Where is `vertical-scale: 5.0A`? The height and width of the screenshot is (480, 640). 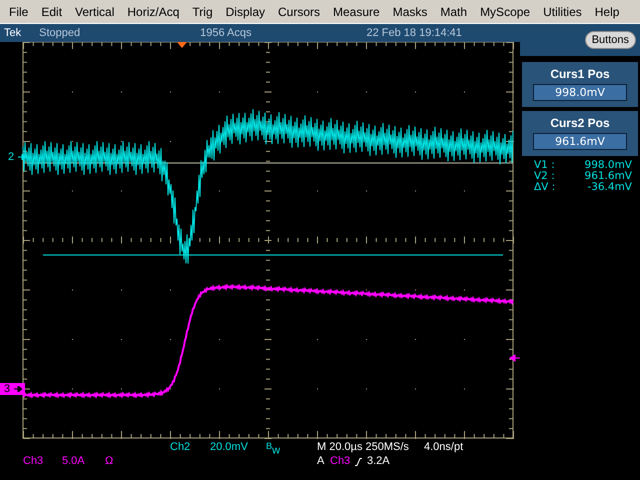 vertical-scale: 5.0A is located at coordinates (74, 462).